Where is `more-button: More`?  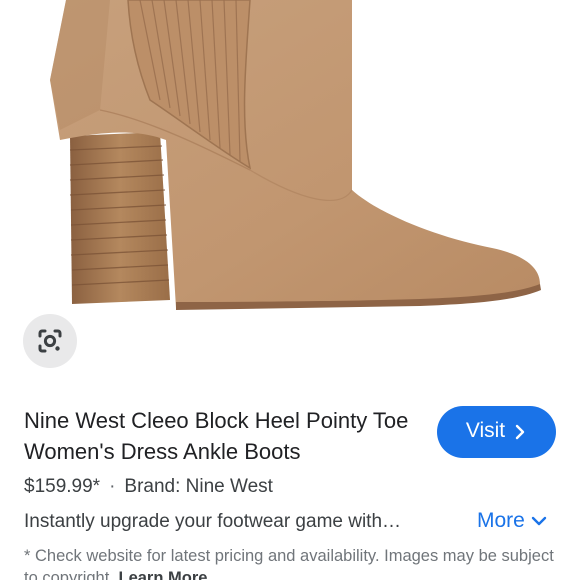 more-button: More is located at coordinates (512, 521).